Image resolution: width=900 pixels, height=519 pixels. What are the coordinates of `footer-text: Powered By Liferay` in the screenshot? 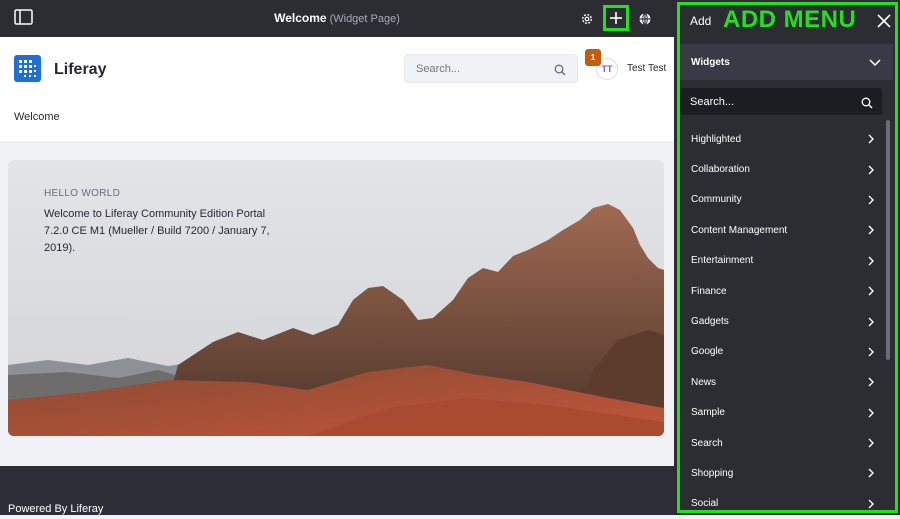 It's located at (56, 509).